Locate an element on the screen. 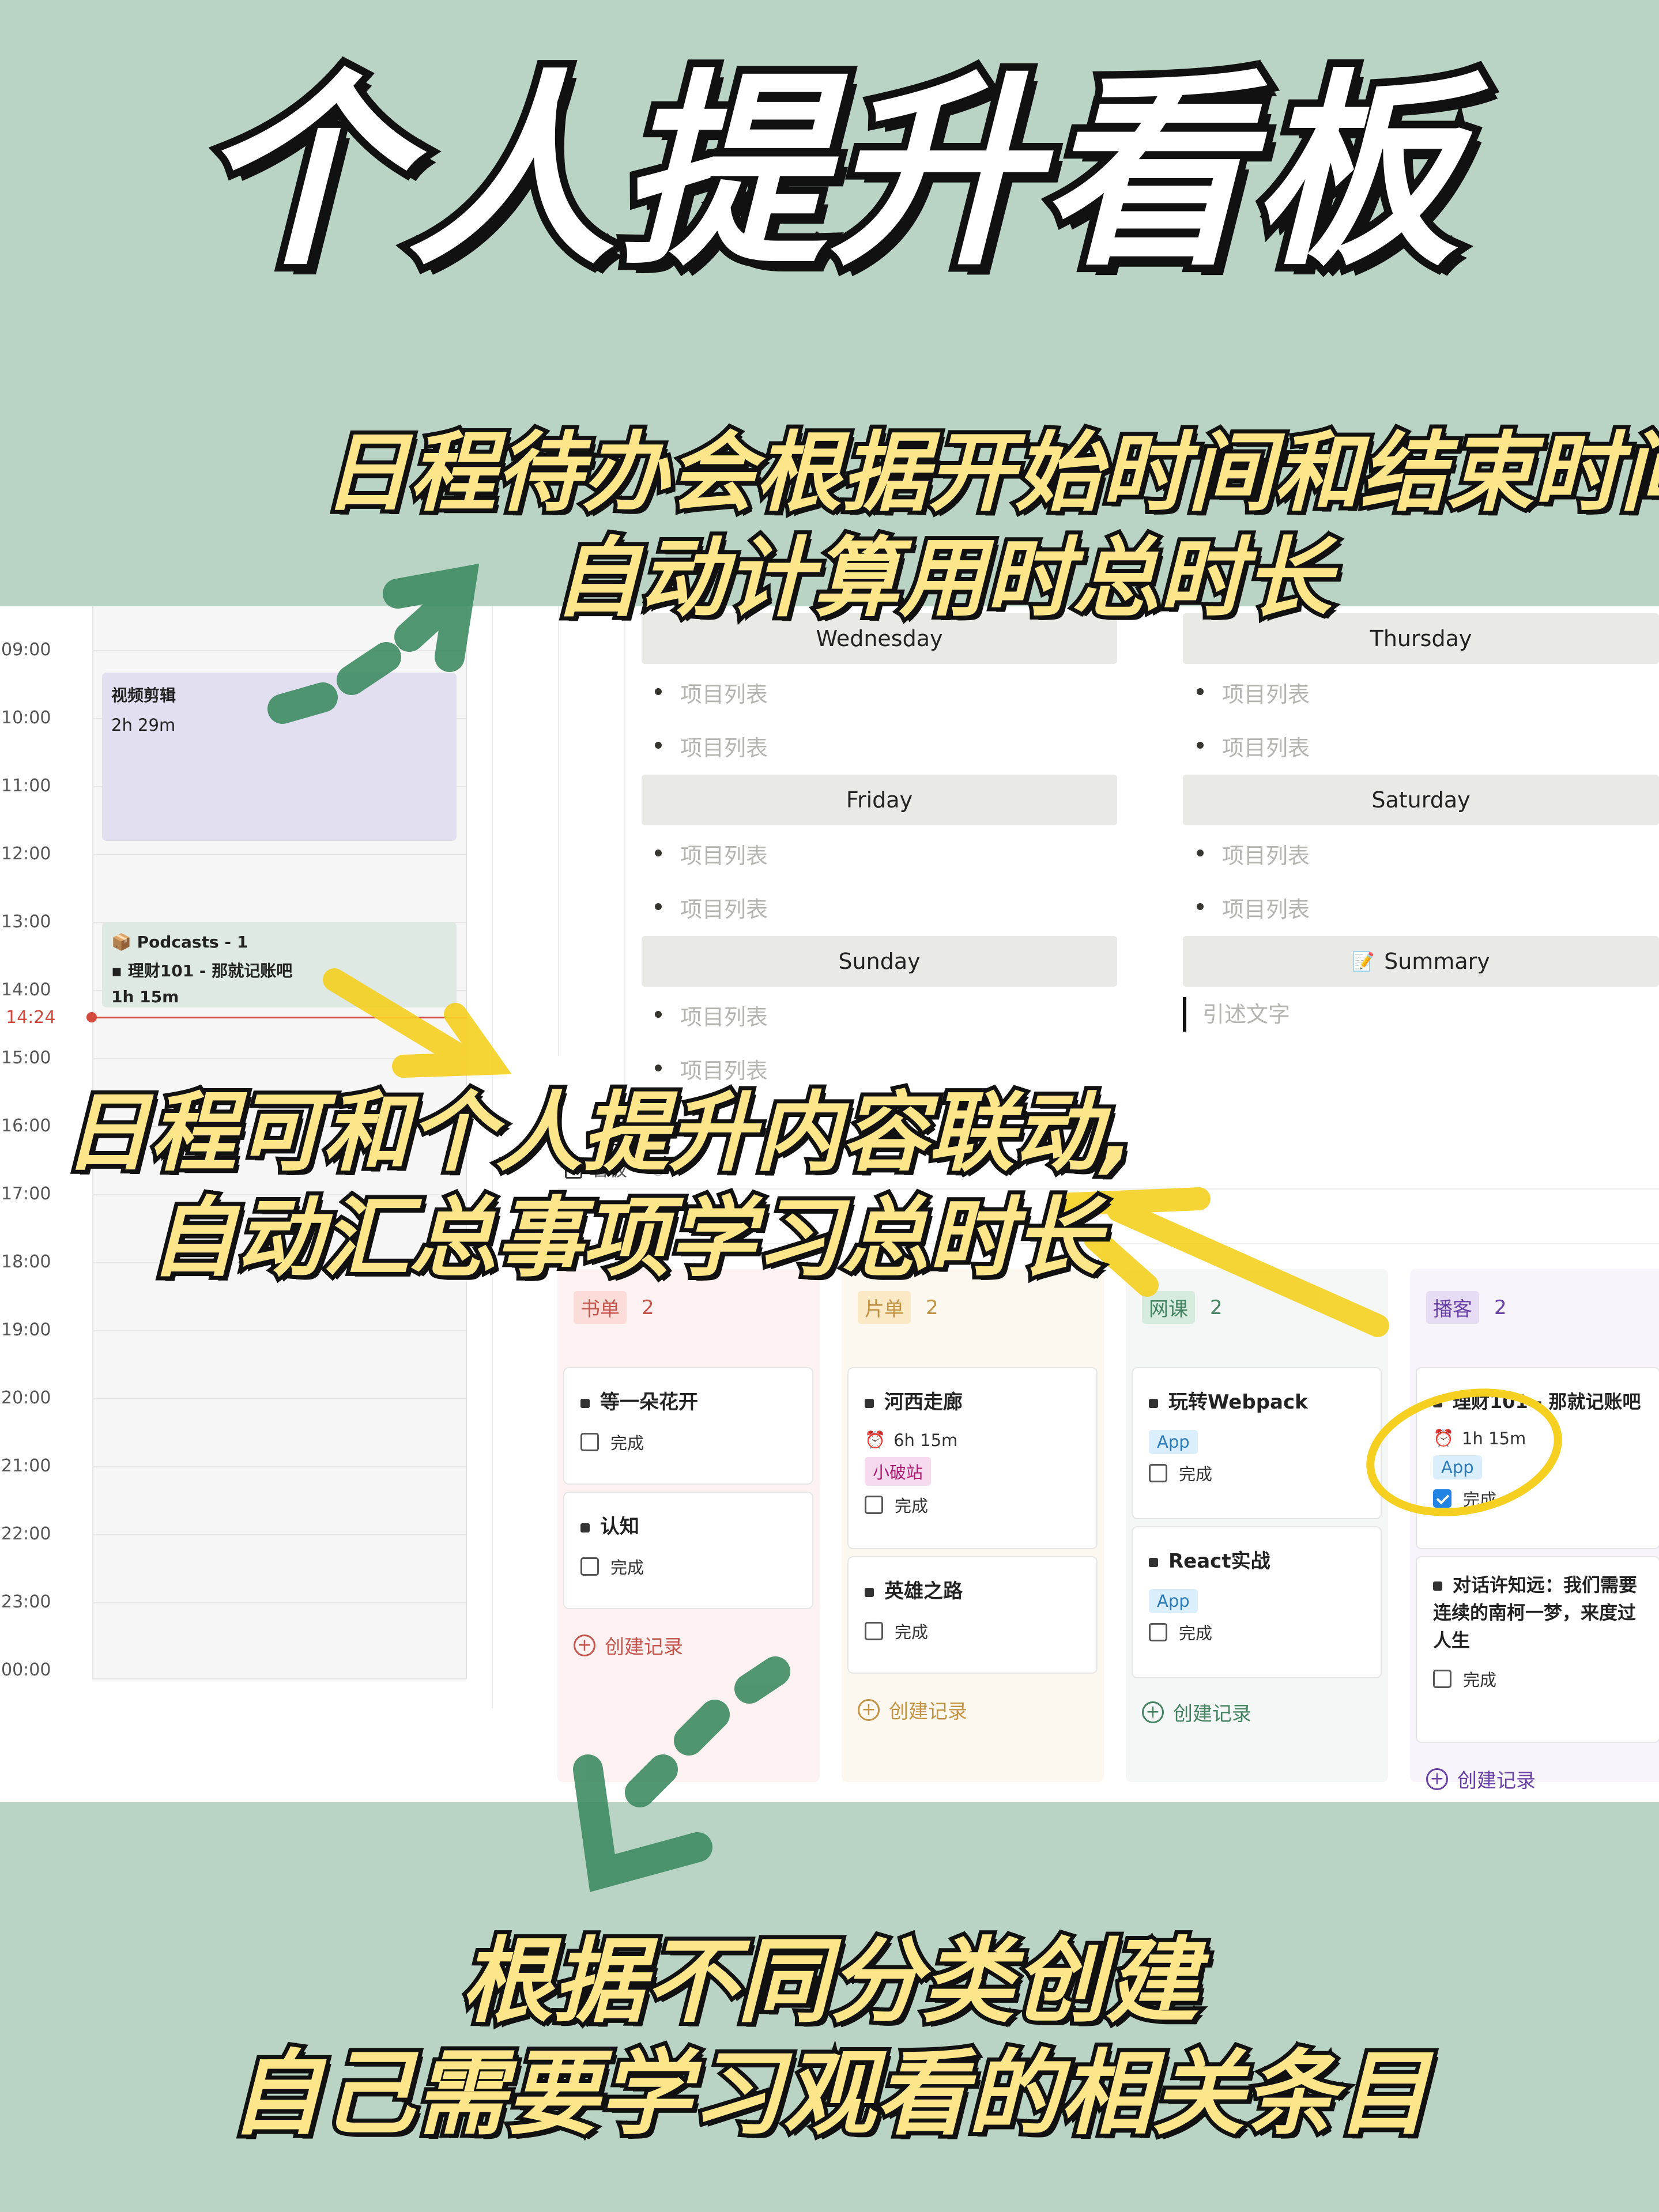 The height and width of the screenshot is (2212, 1659). kanban-card: 玩转Webpack App 完成 is located at coordinates (1257, 1443).